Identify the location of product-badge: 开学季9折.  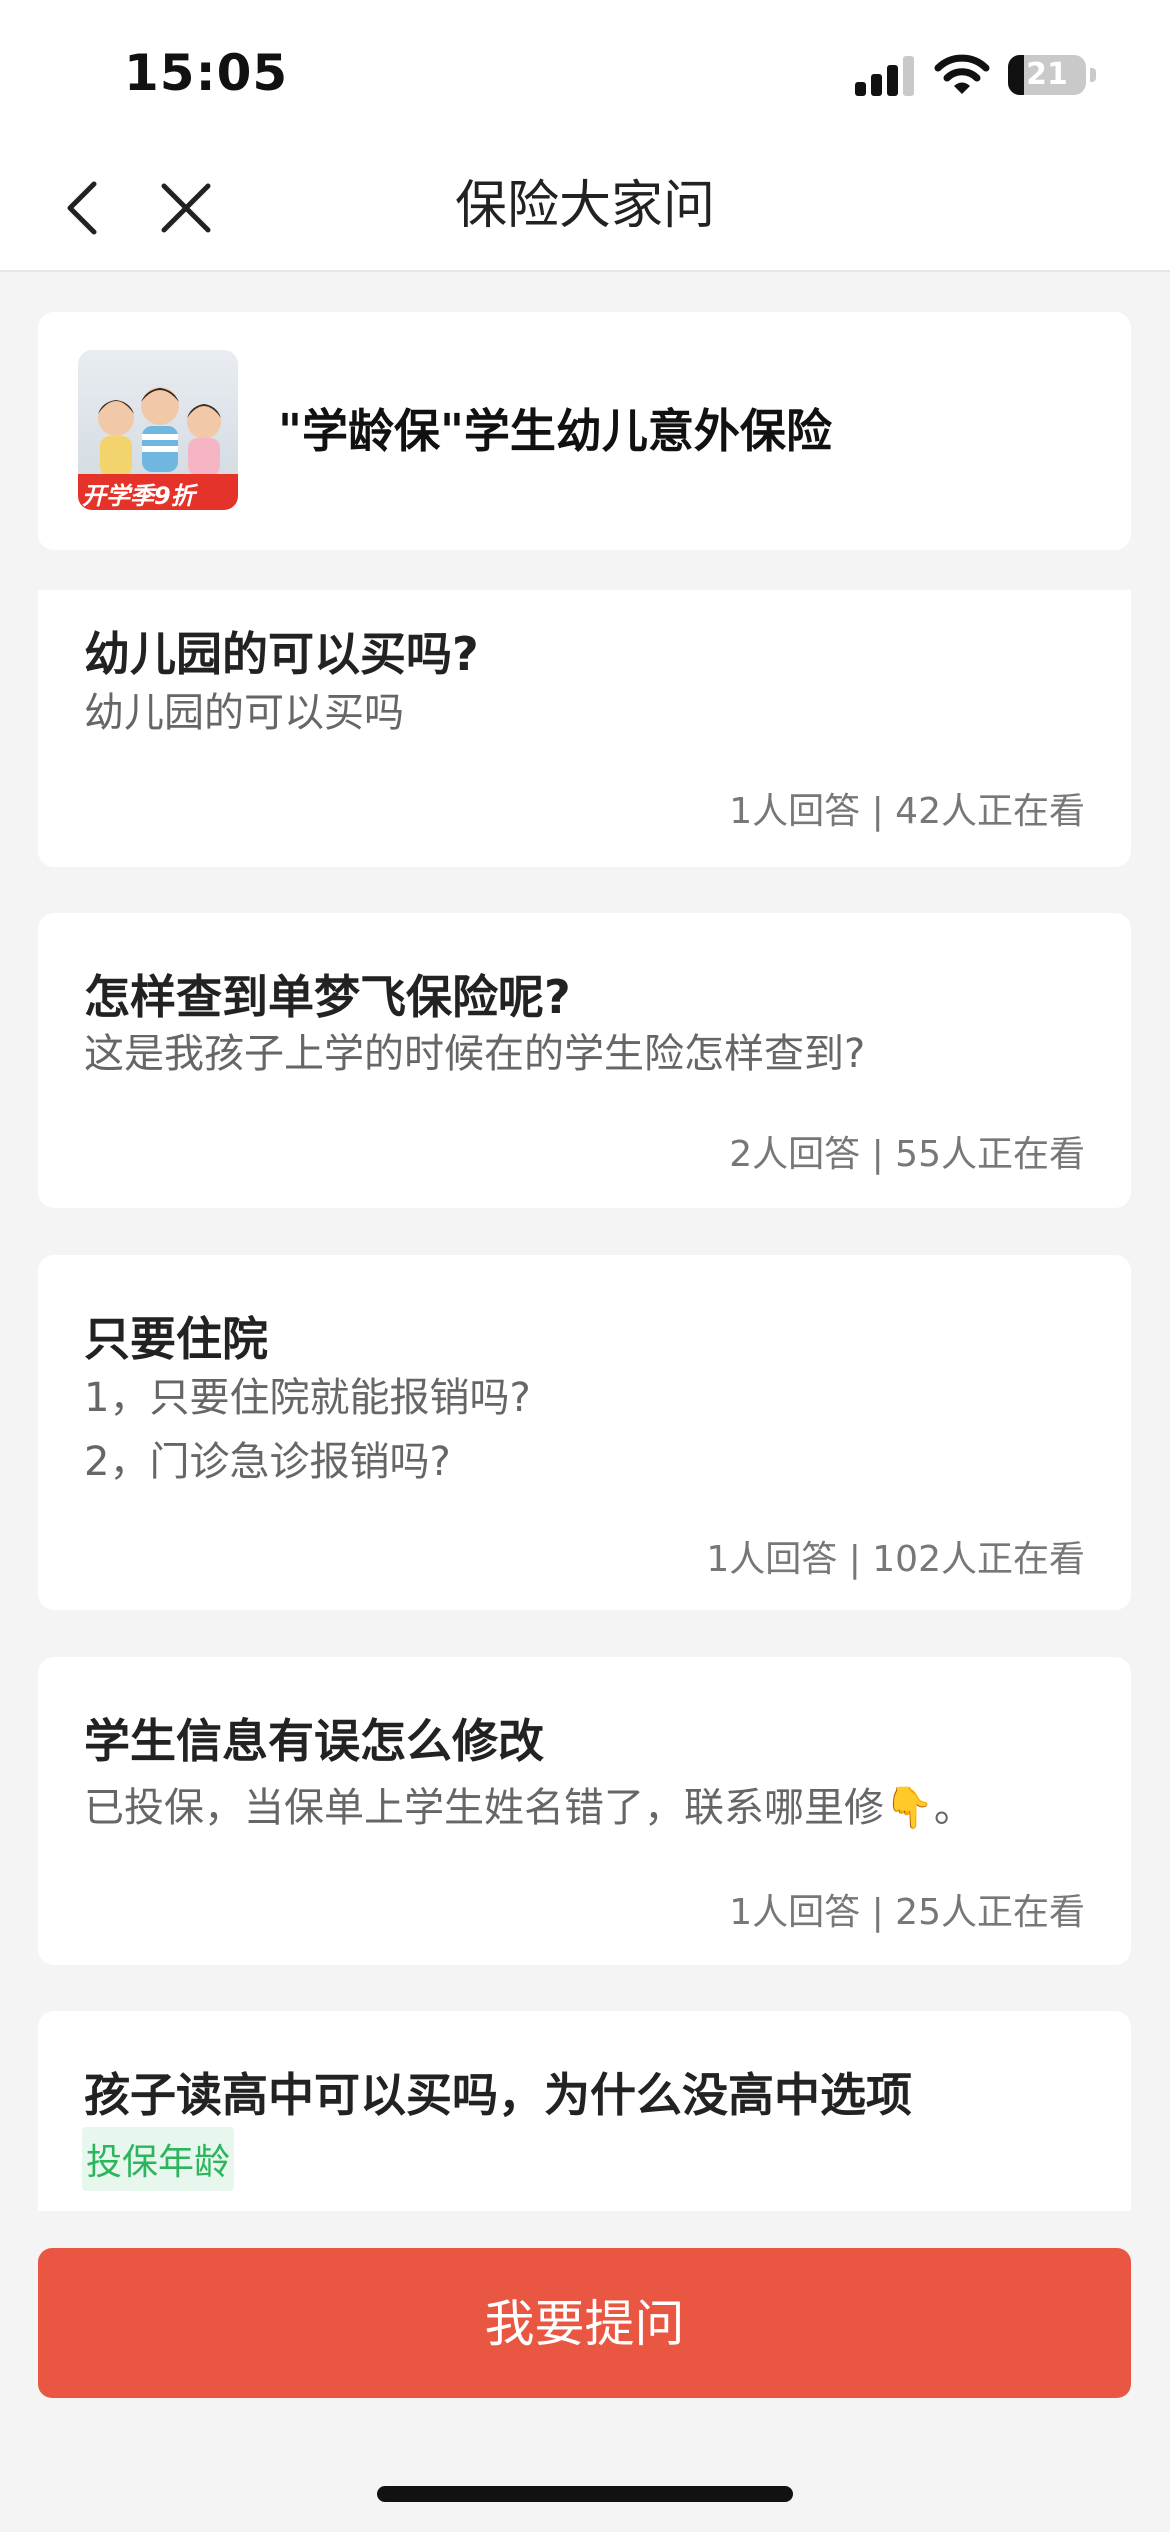
(138, 496).